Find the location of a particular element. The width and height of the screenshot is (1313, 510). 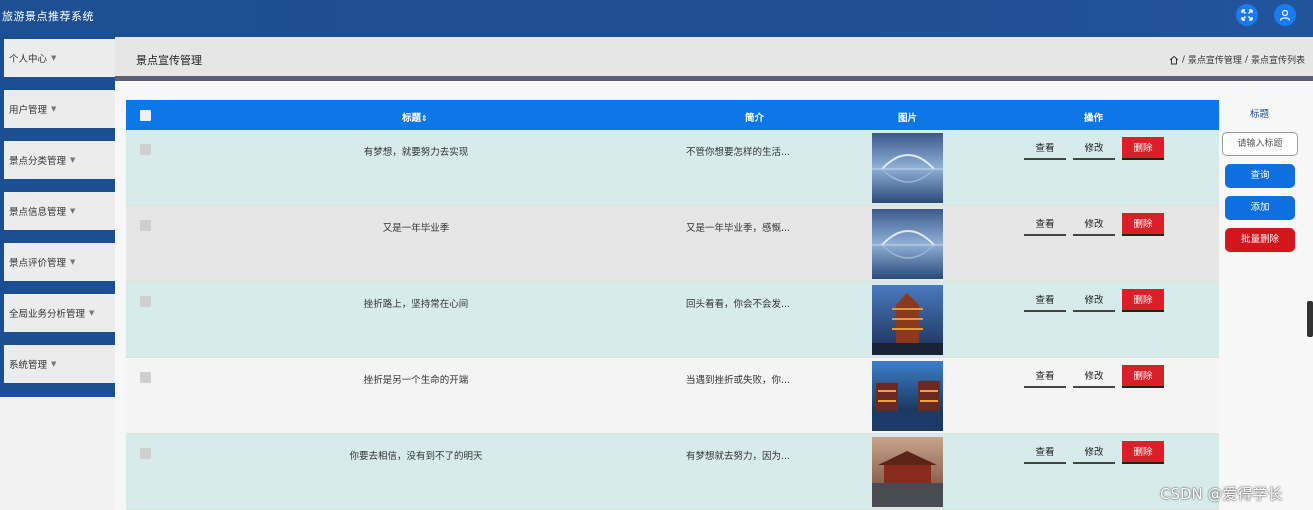

sidebar-item-business-analysis: 全局业务分析管理 ▼ is located at coordinates (59, 313).